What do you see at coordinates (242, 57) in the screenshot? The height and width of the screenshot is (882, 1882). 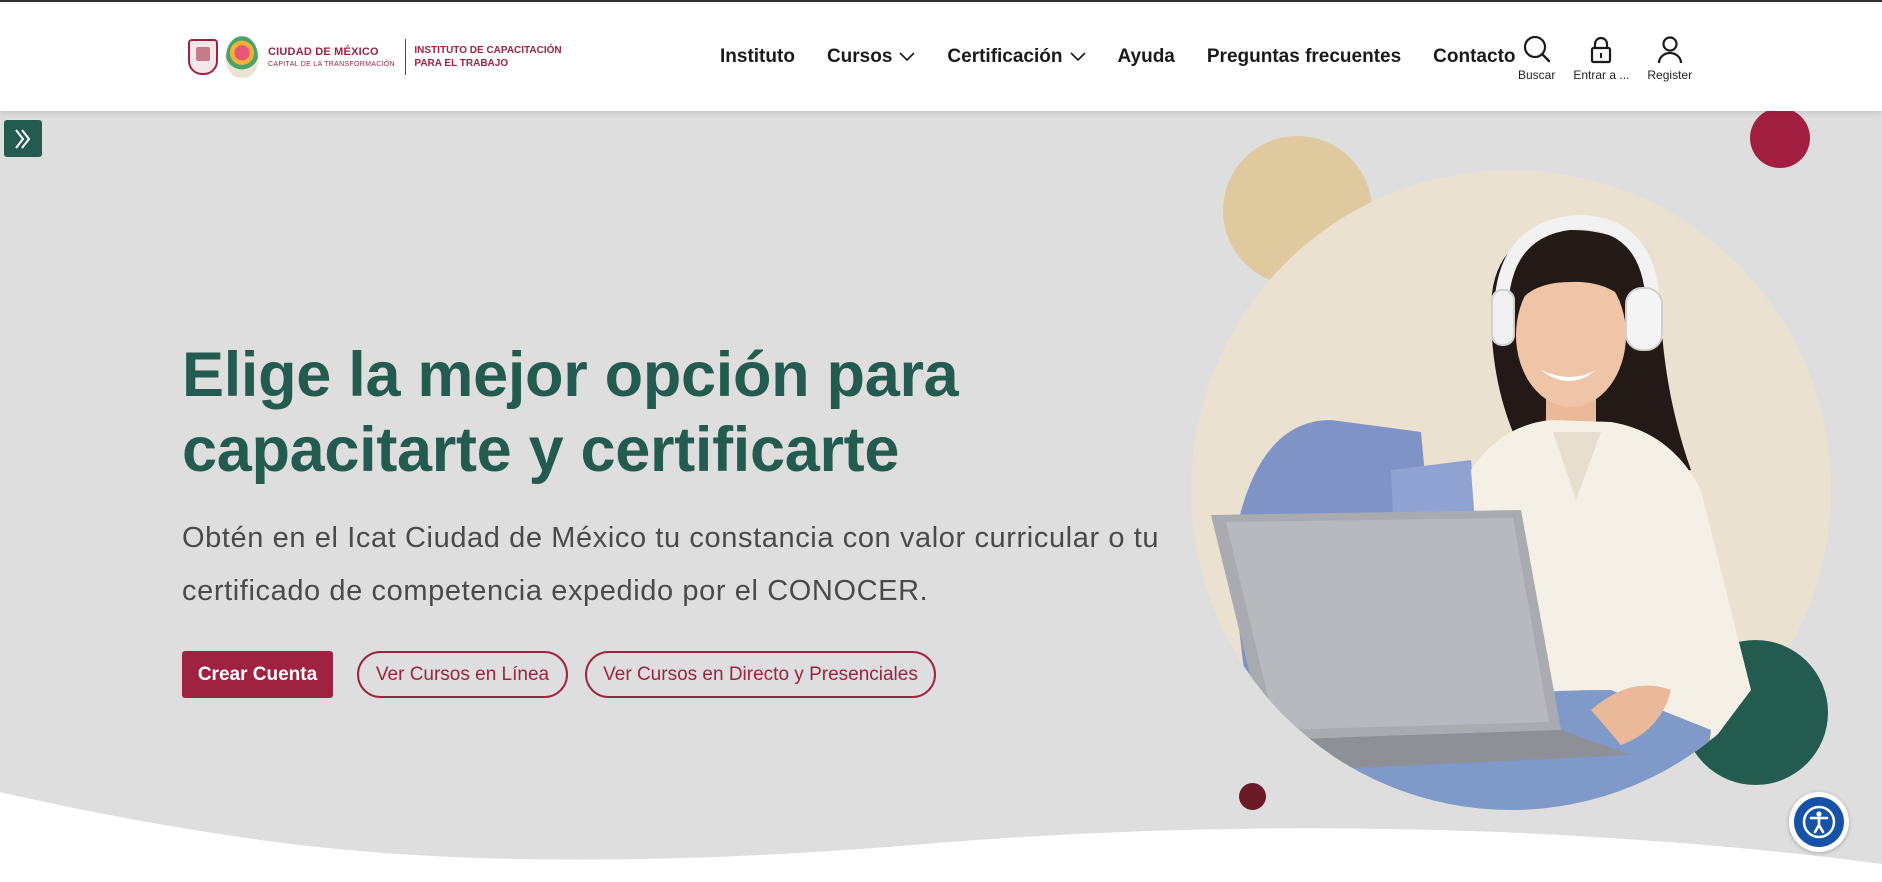 I see `heart-emblem-icon` at bounding box center [242, 57].